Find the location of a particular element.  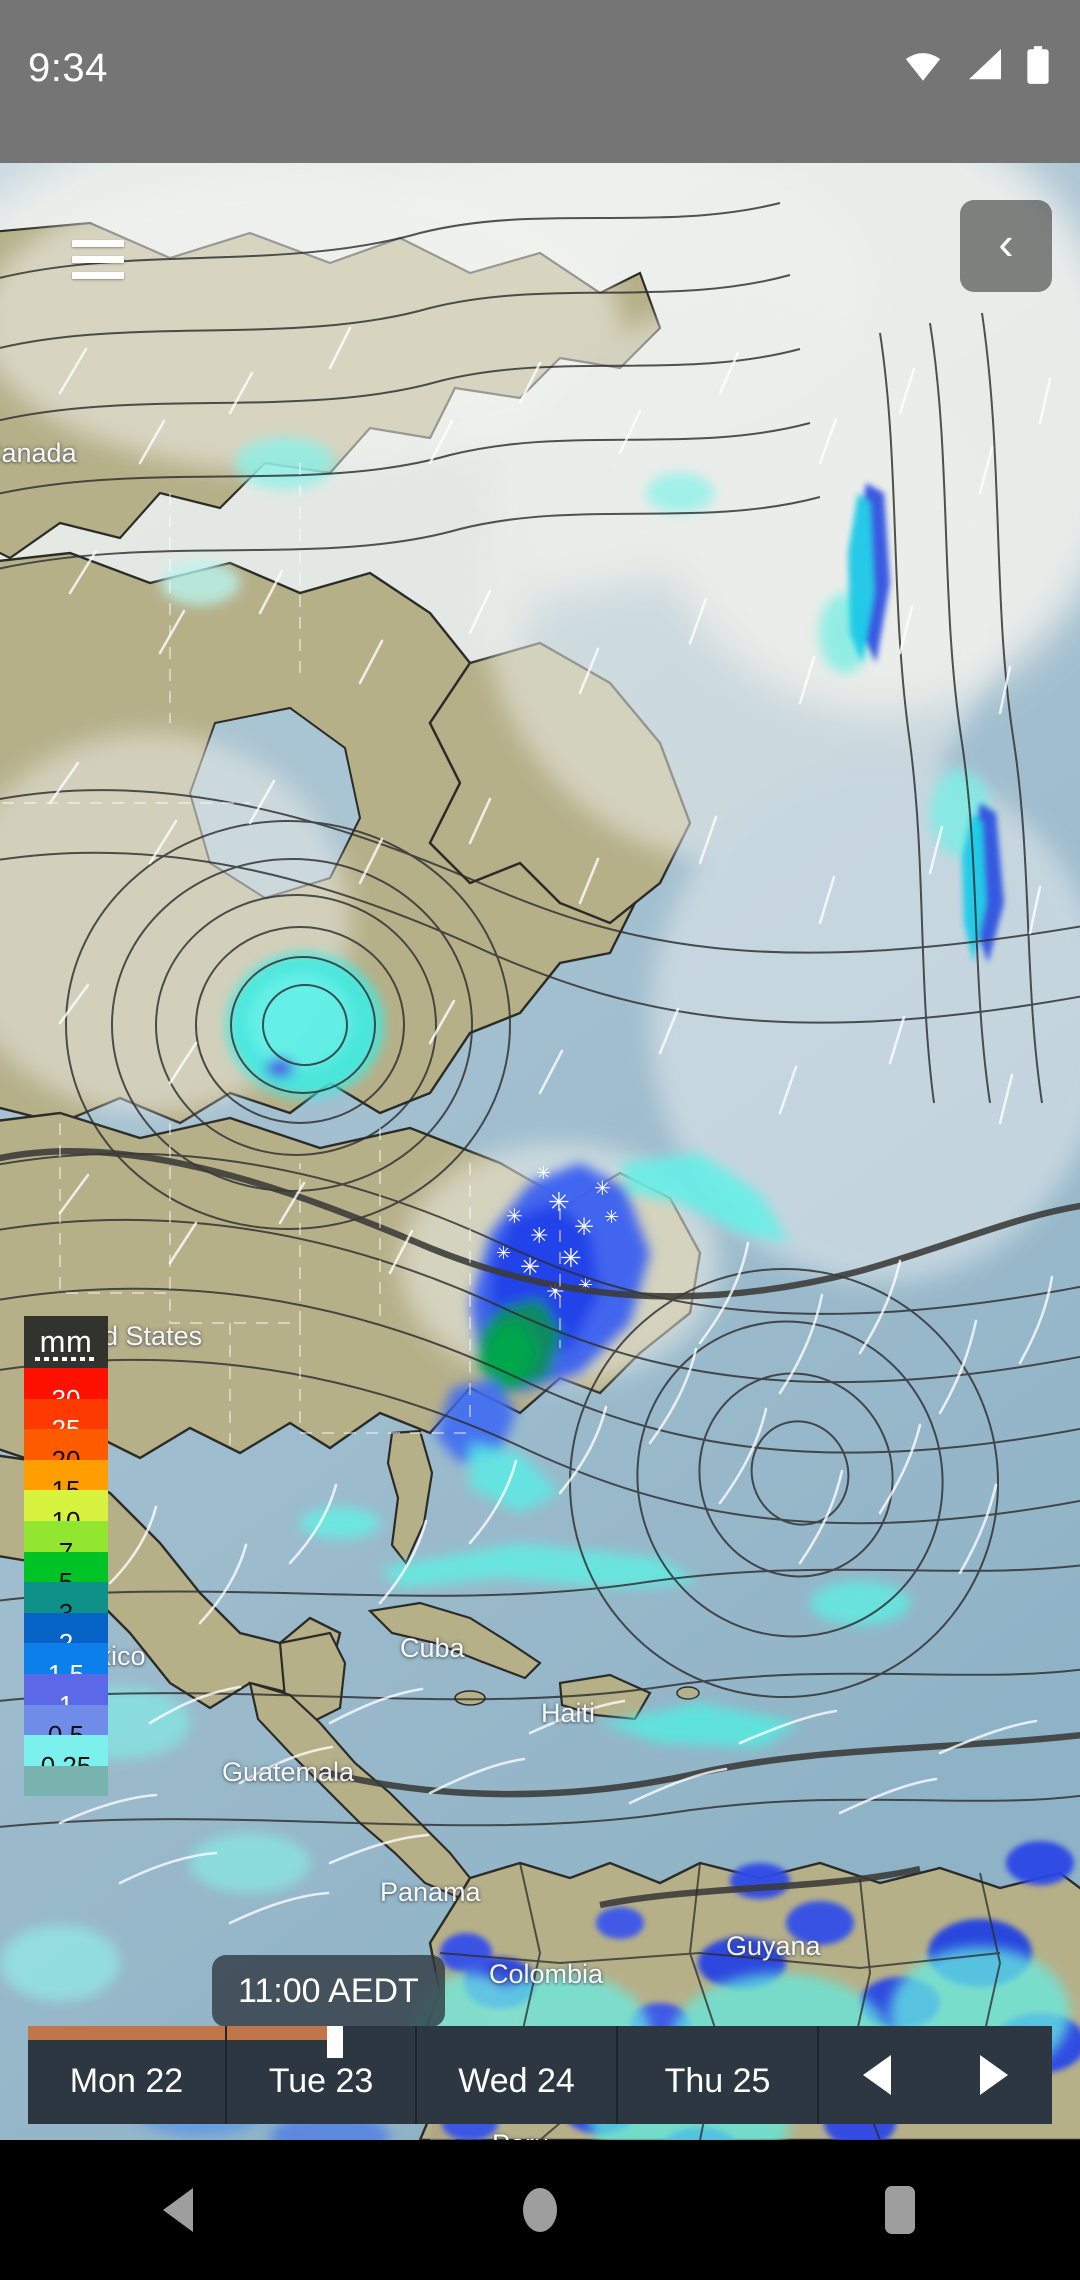

day-tab-label: Wed 24 is located at coordinates (516, 2080).